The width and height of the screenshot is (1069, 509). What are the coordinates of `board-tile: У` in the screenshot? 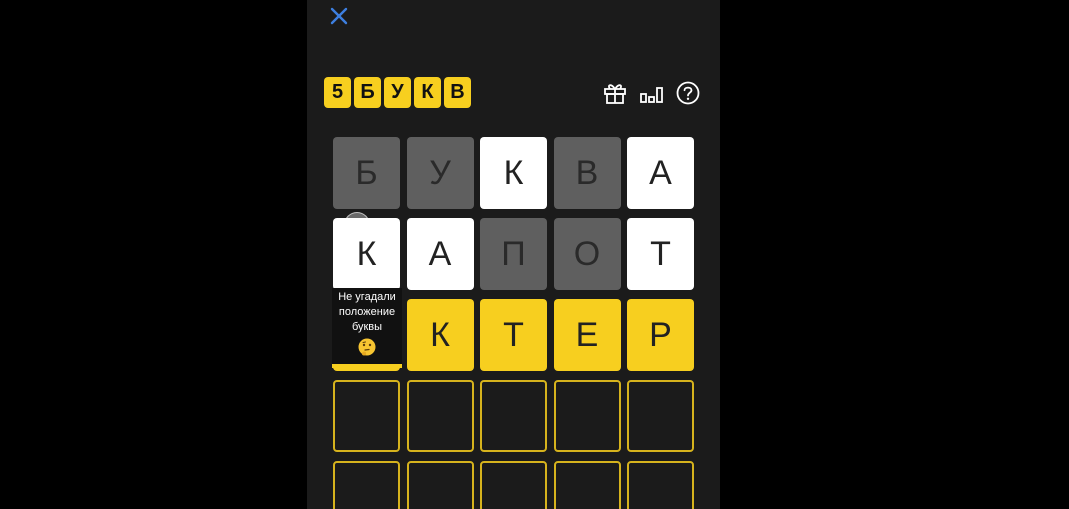 It's located at (440, 173).